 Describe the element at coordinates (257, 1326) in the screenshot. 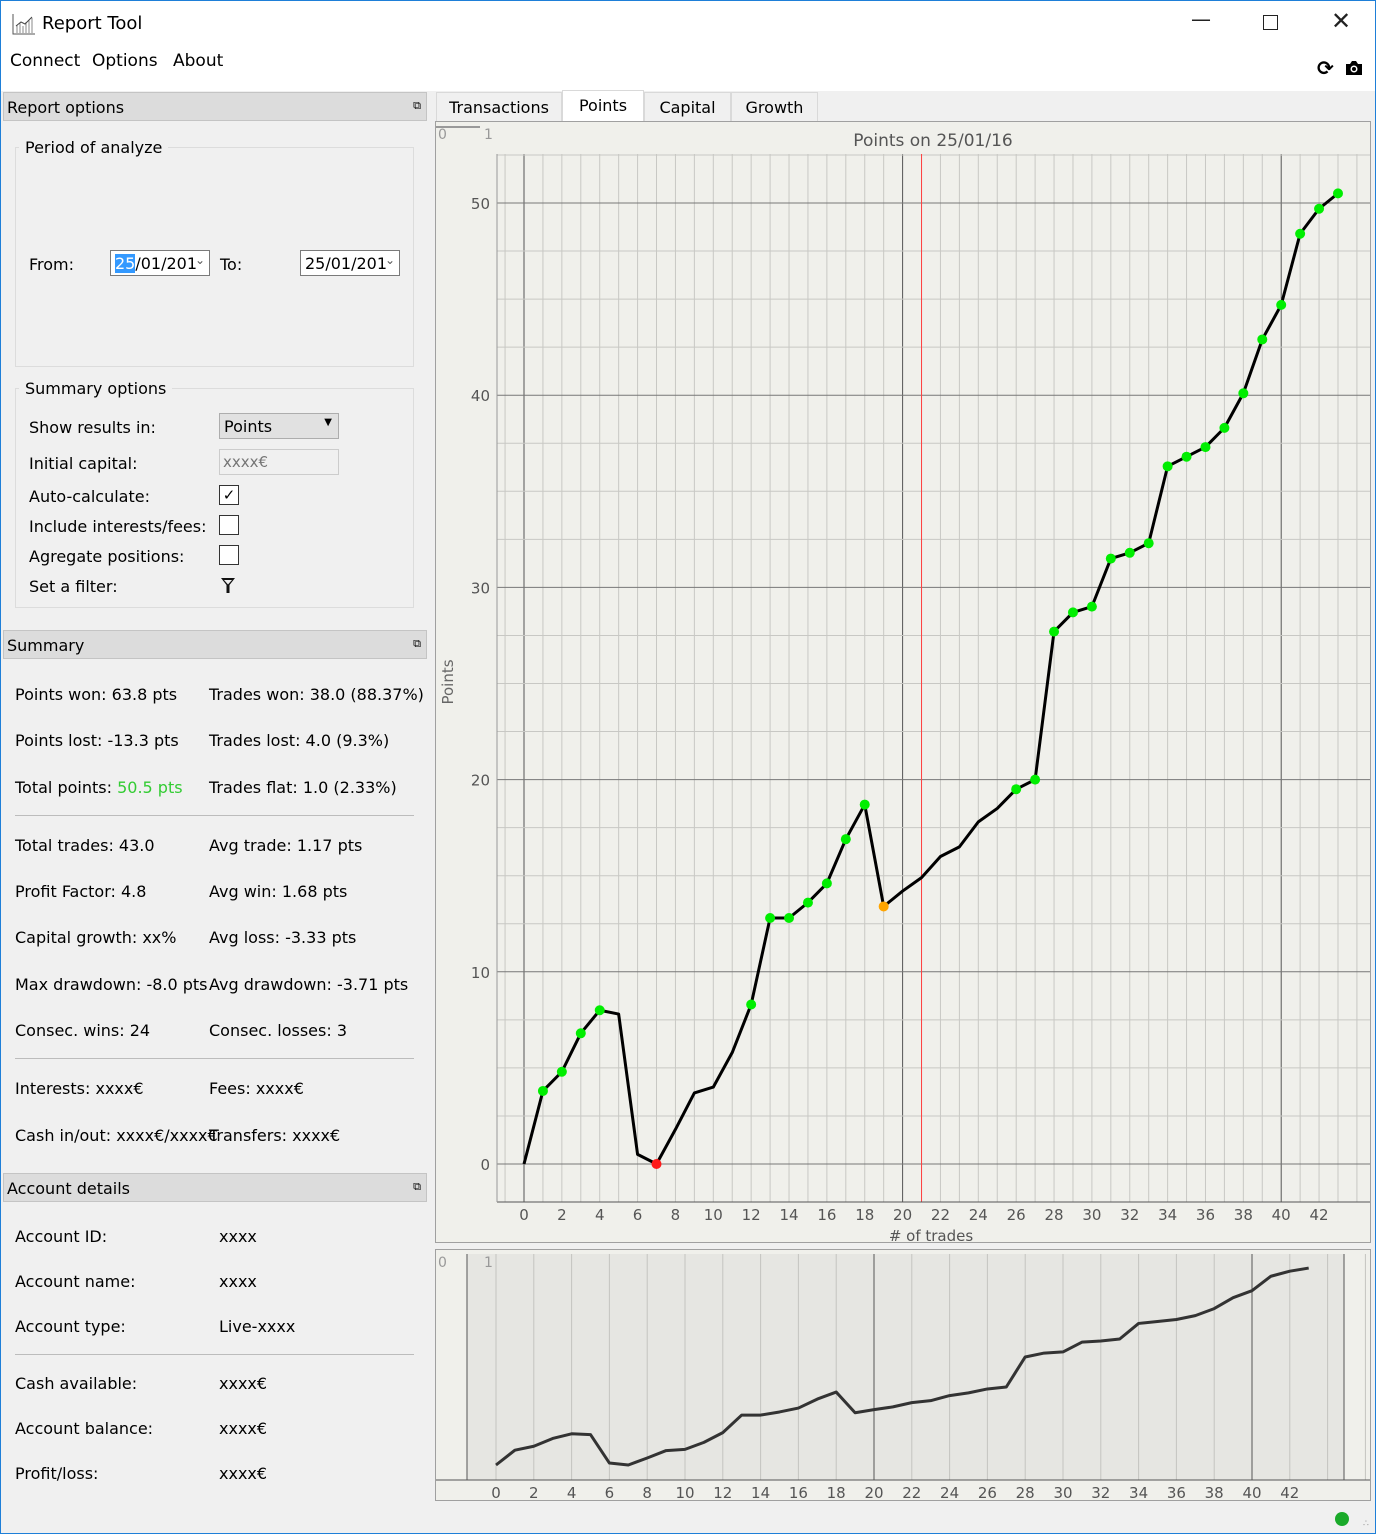

I see `account-type-value: Live-xxxx` at that location.